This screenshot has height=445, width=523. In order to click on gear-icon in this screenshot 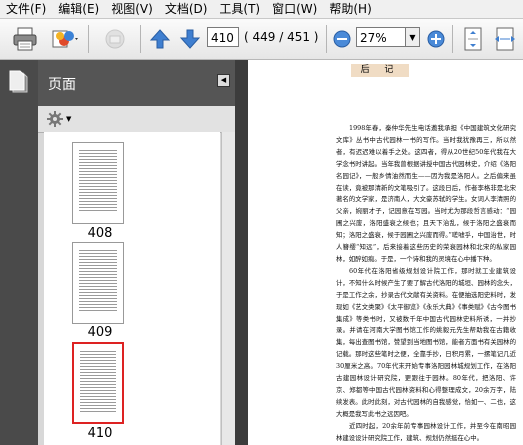, I will do `click(55, 119)`.